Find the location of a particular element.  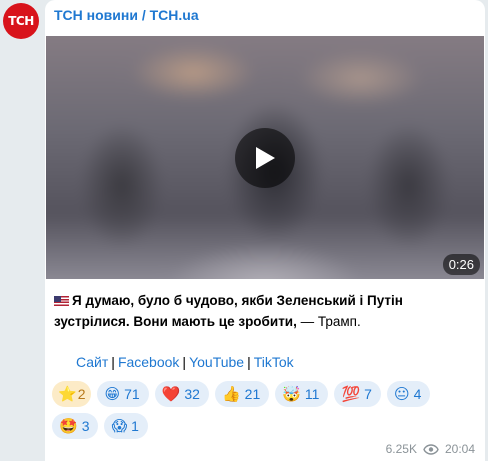

reaction-count: 2 is located at coordinates (81, 394).